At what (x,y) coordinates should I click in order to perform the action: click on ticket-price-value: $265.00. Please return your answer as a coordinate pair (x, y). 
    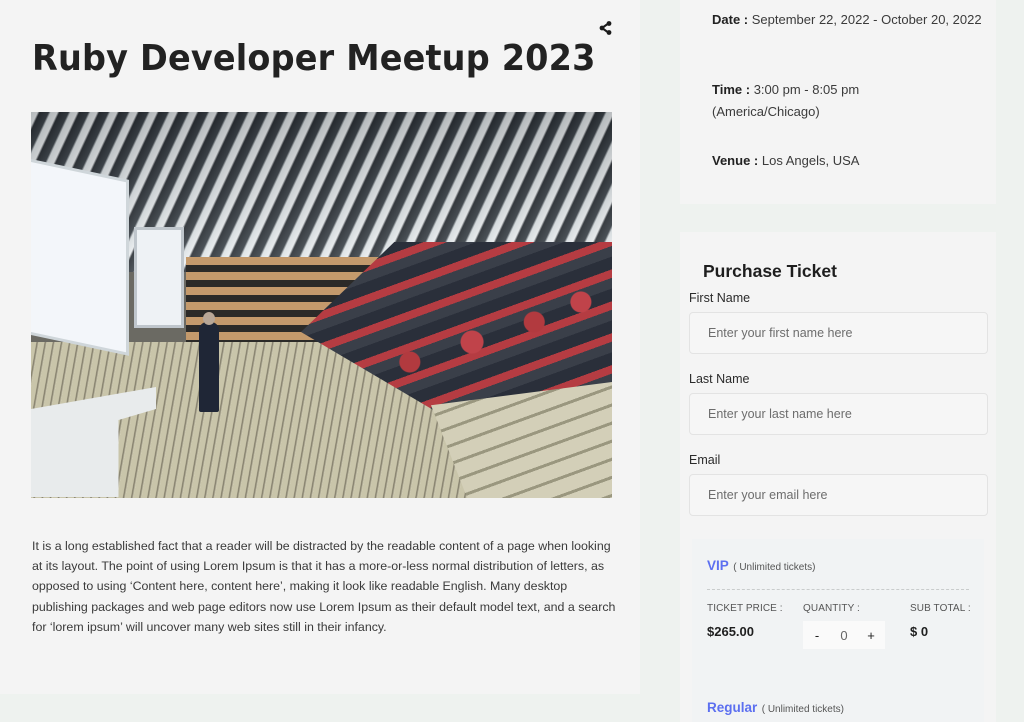
    Looking at the image, I should click on (730, 631).